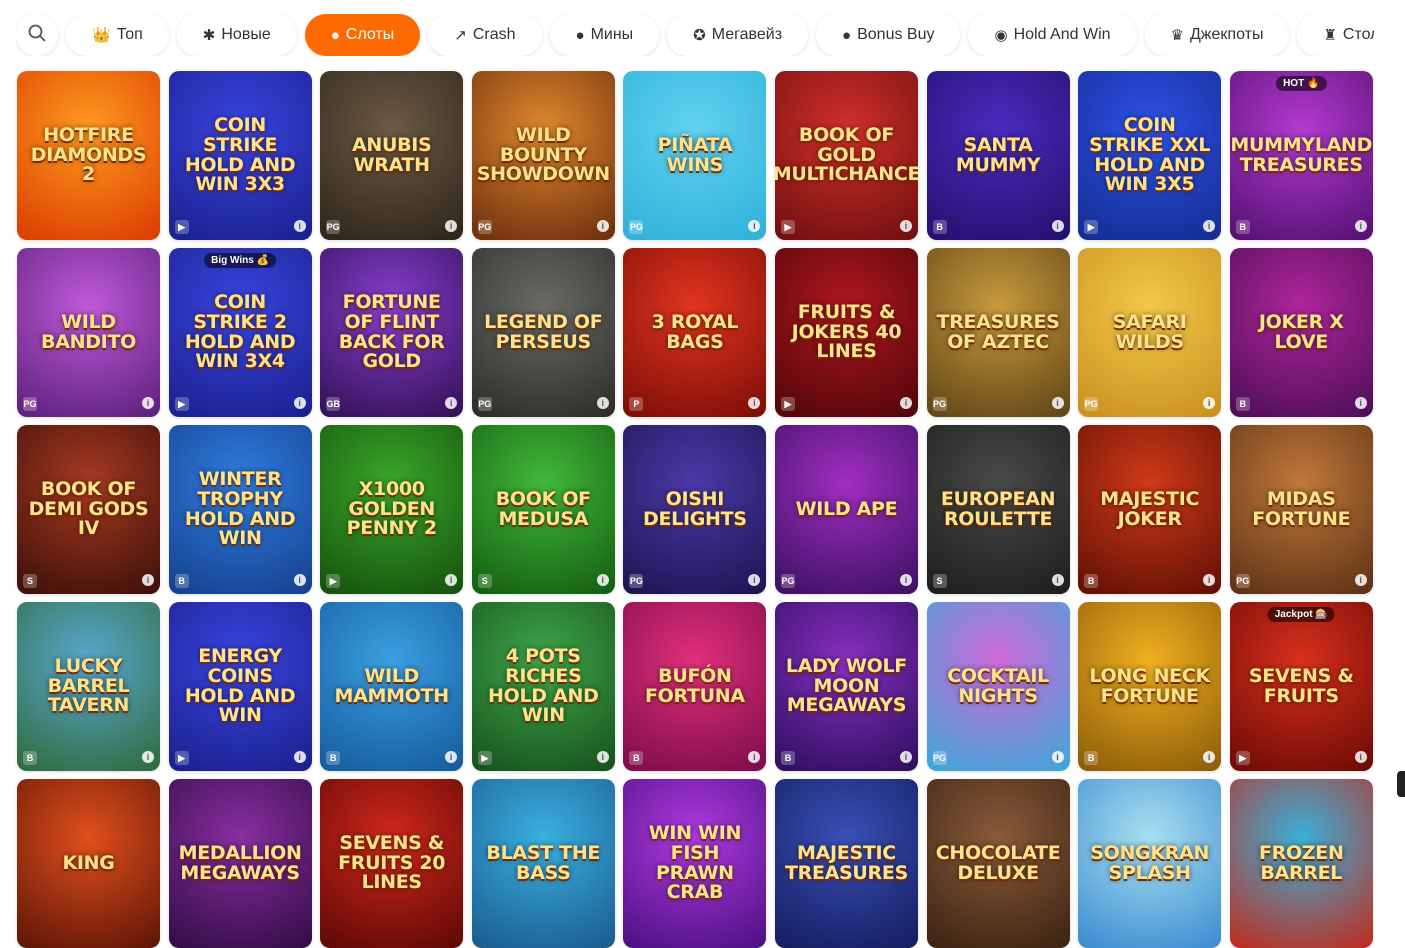  Describe the element at coordinates (543, 155) in the screenshot. I see `game-tile: Wild Bounty Showdown PG i` at that location.